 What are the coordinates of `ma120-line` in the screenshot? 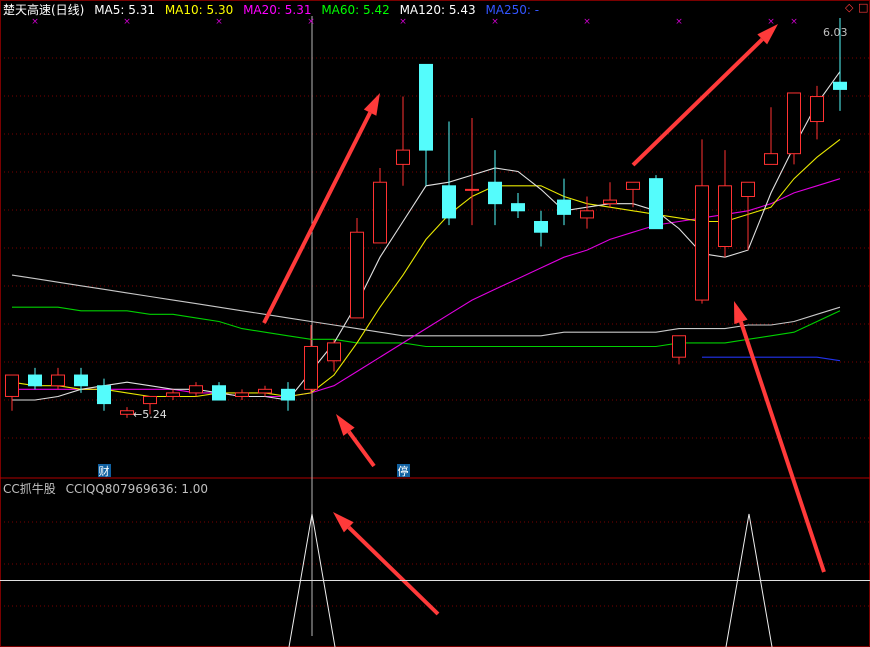 It's located at (426, 305).